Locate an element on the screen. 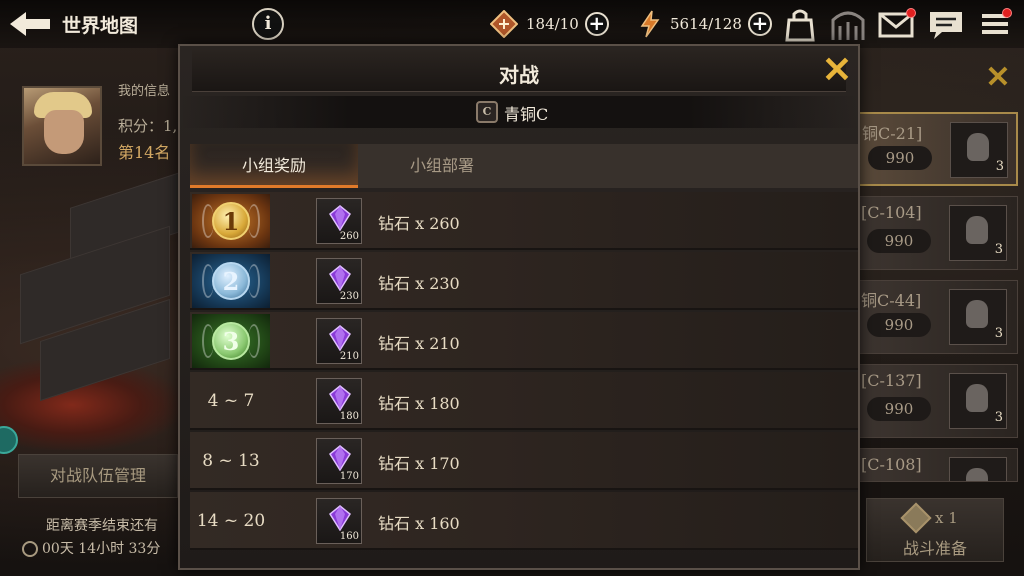 The width and height of the screenshot is (1024, 576). page-title: 世界地图 is located at coordinates (100, 26).